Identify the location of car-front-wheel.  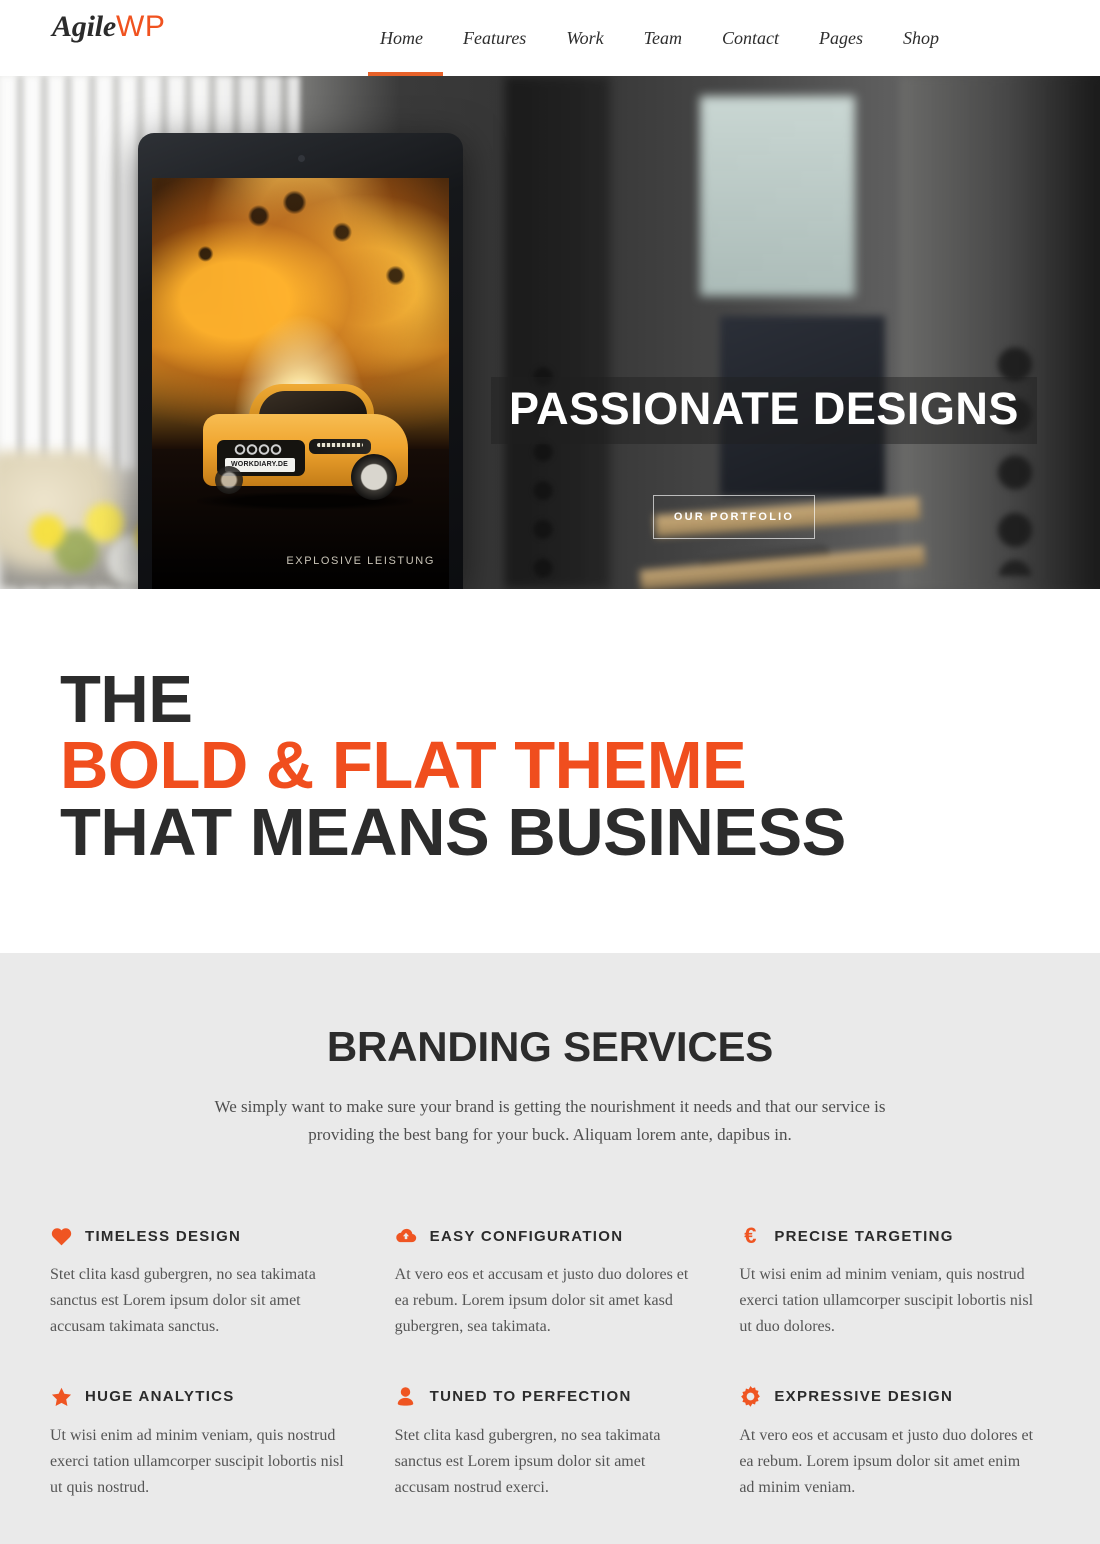
(373, 476).